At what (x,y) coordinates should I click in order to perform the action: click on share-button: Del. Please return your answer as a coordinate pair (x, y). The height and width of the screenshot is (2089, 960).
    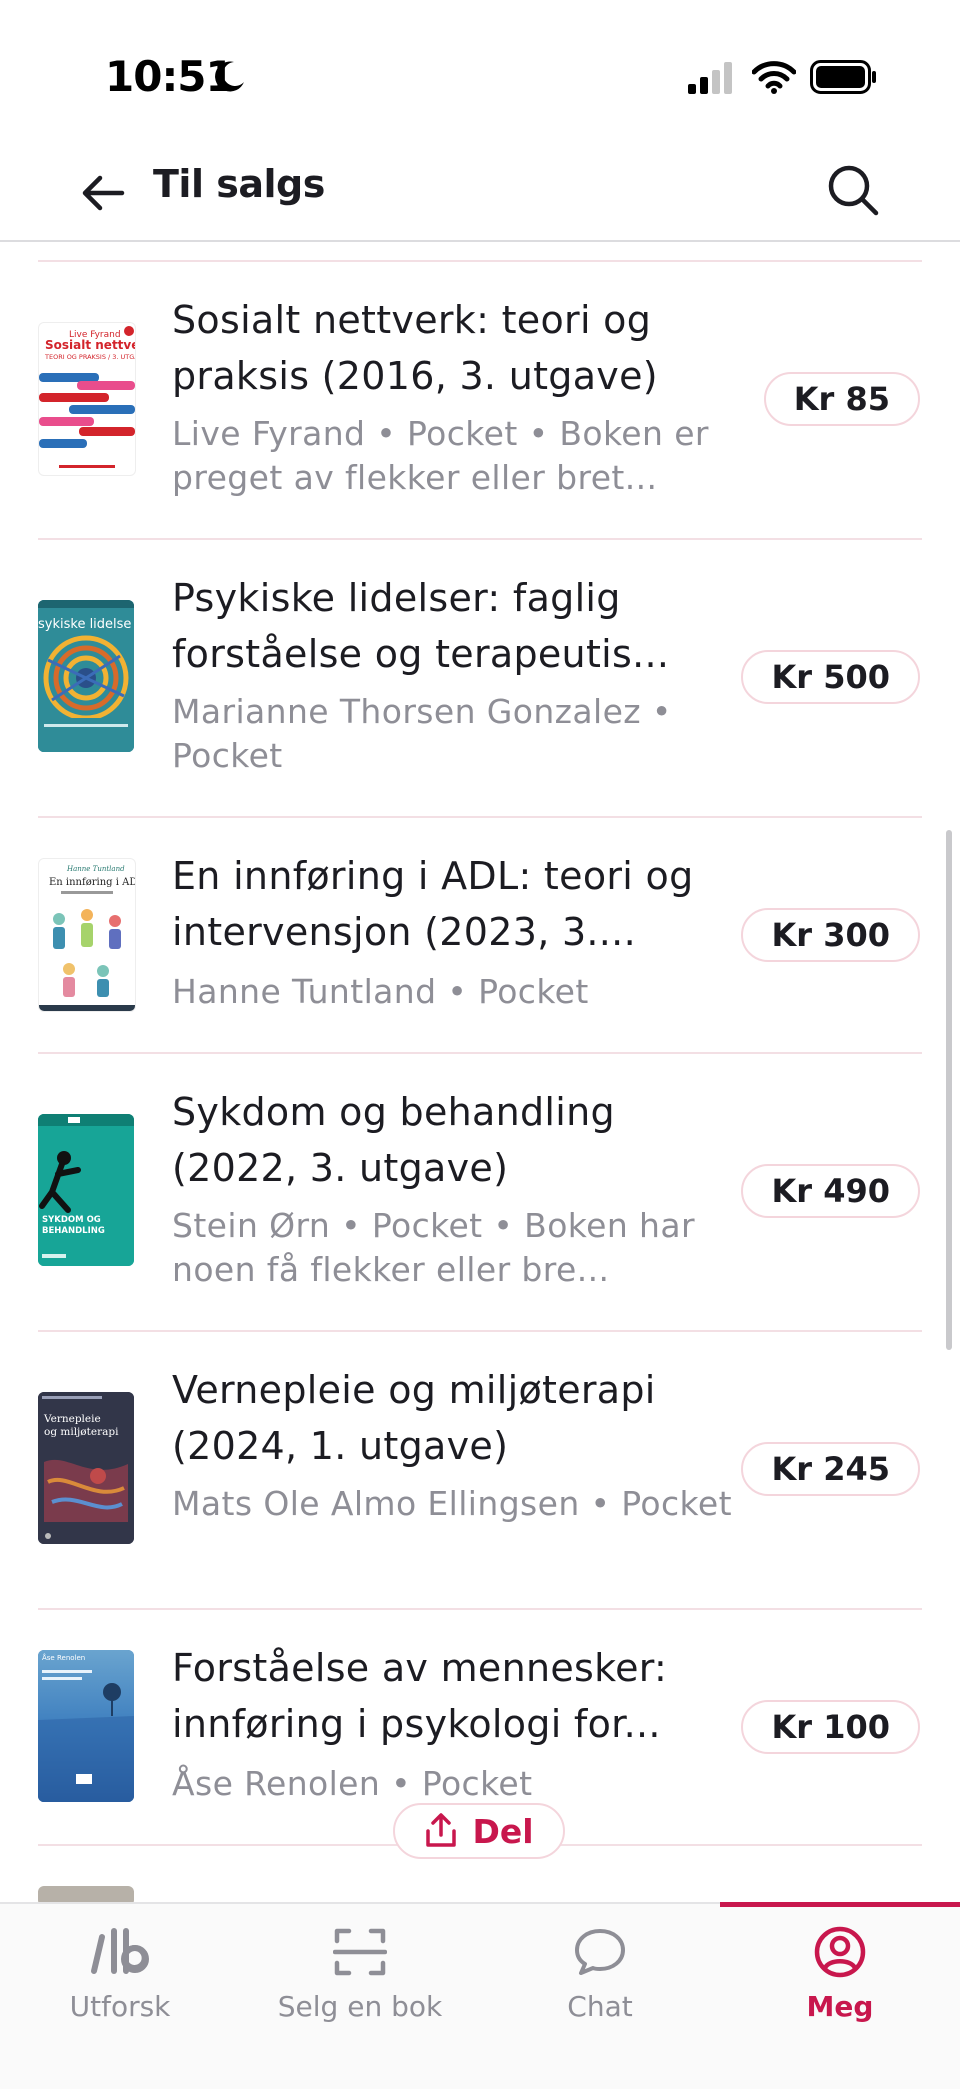
    Looking at the image, I should click on (479, 1831).